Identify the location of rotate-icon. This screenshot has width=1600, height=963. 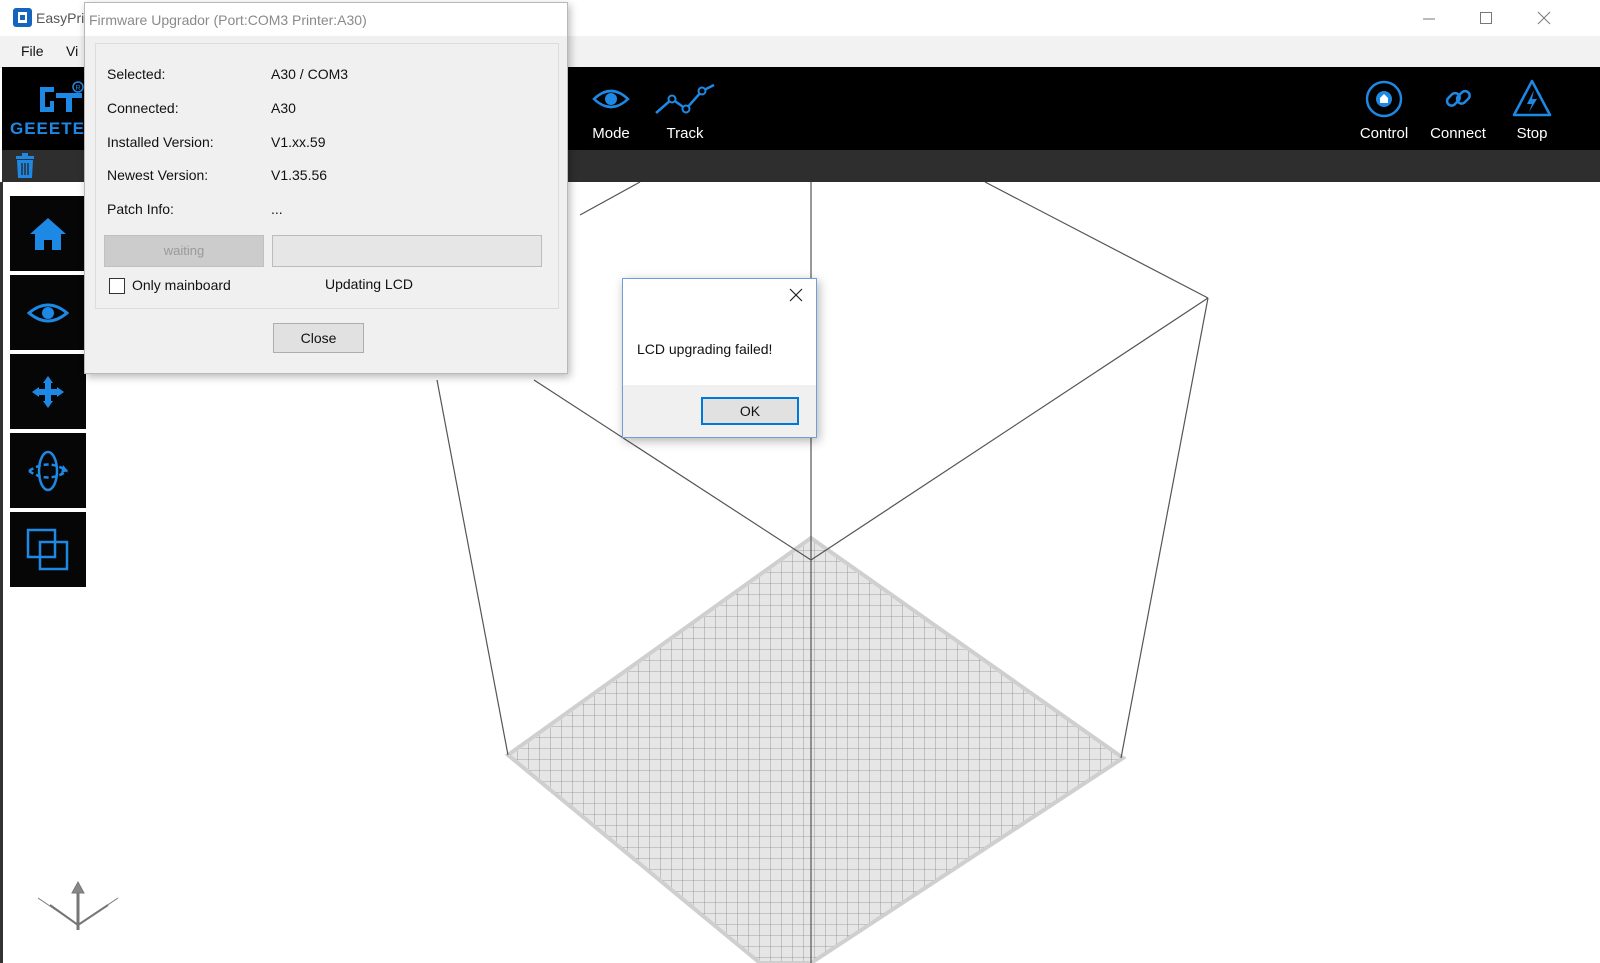
(48, 470).